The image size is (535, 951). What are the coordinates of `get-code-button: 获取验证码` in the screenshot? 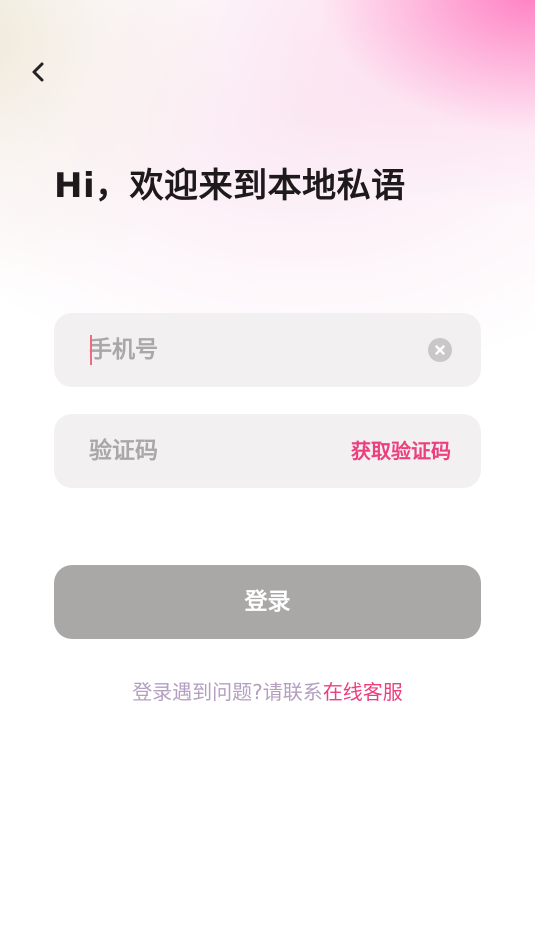 It's located at (401, 451).